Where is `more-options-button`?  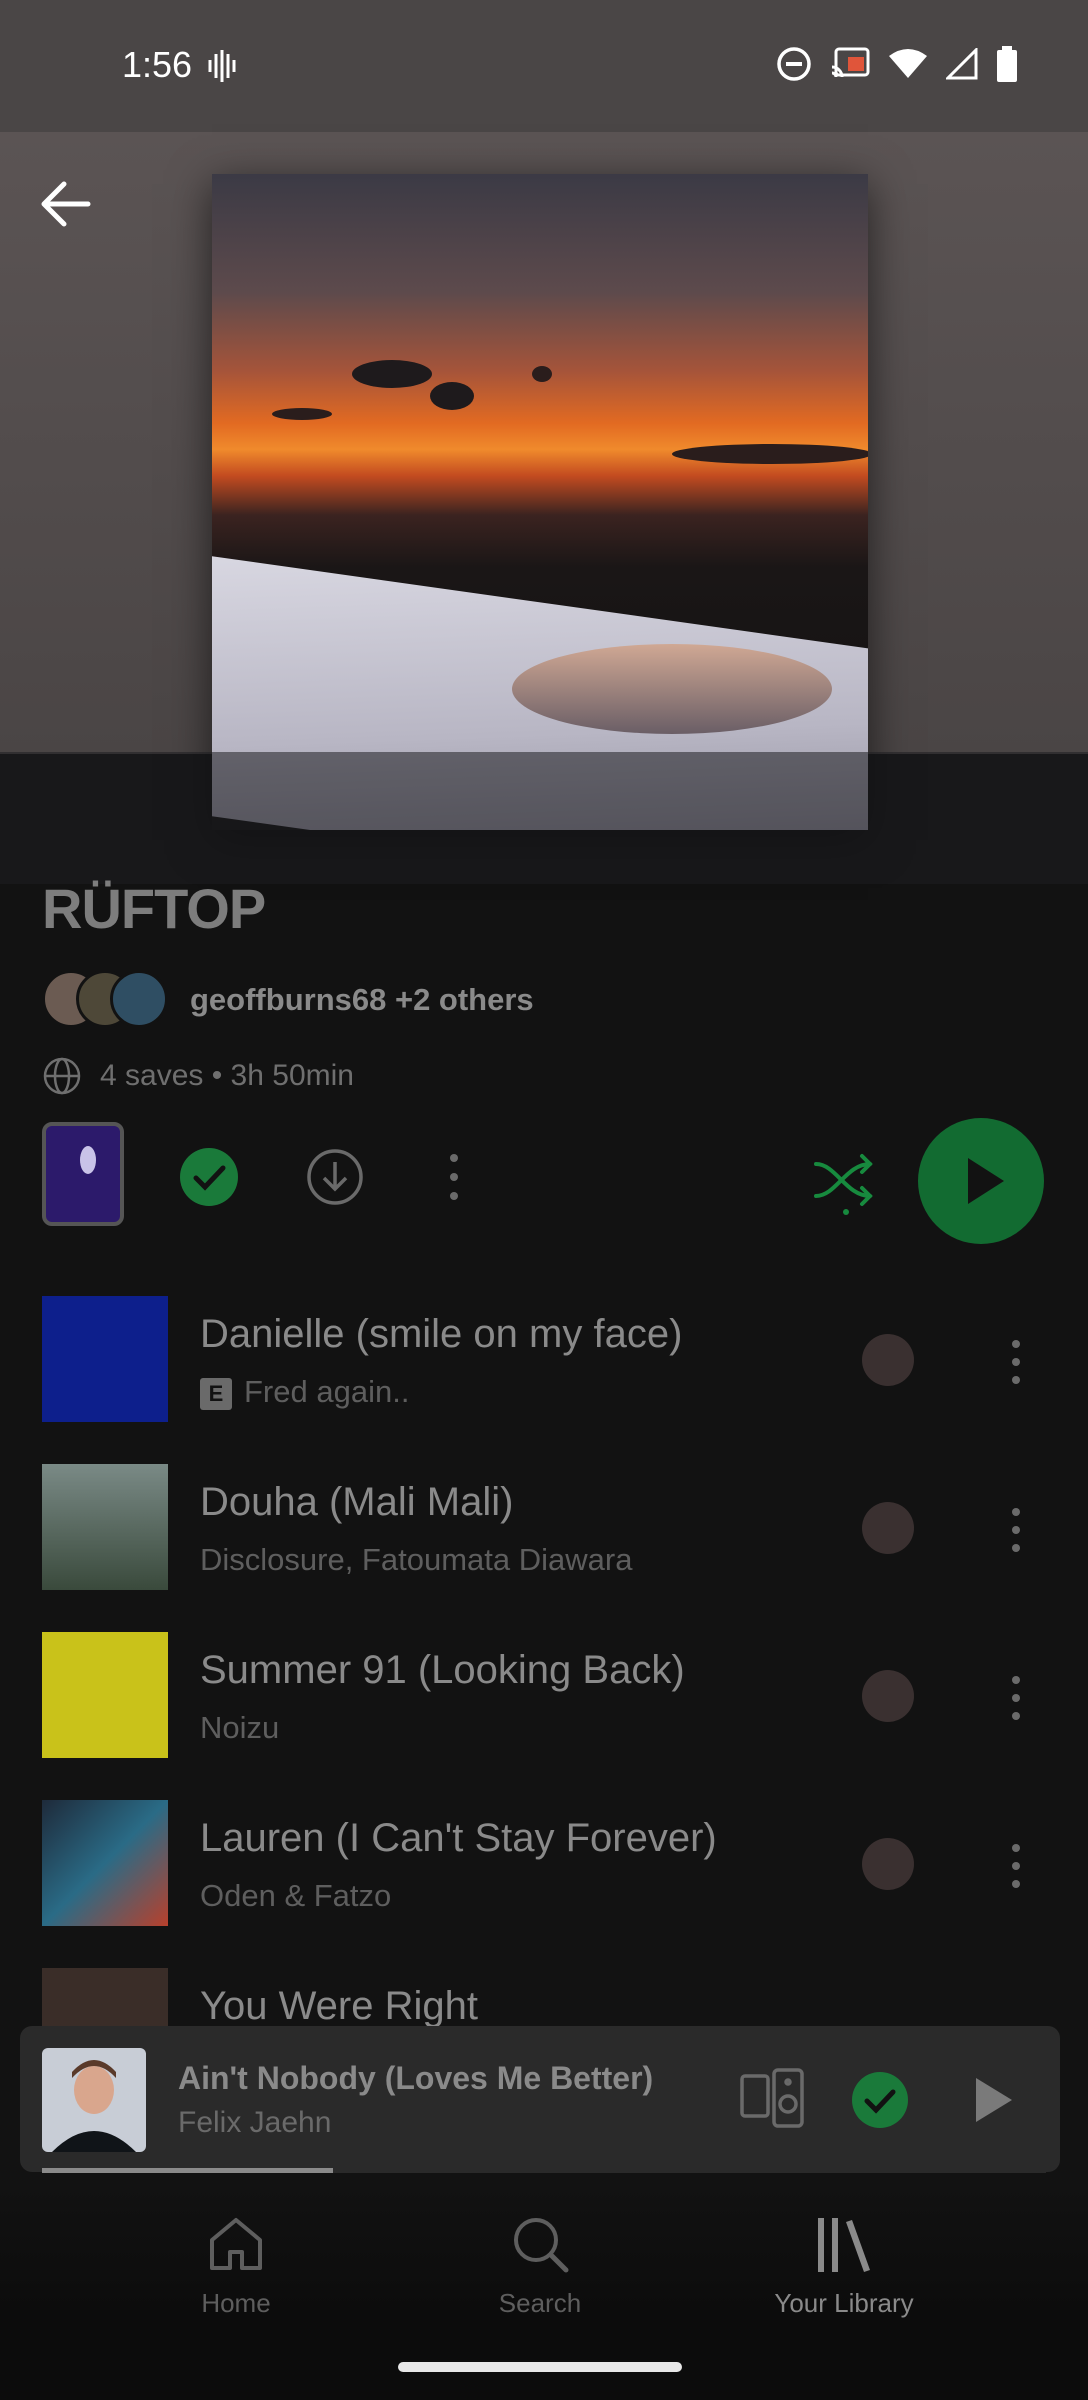 more-options-button is located at coordinates (454, 1177).